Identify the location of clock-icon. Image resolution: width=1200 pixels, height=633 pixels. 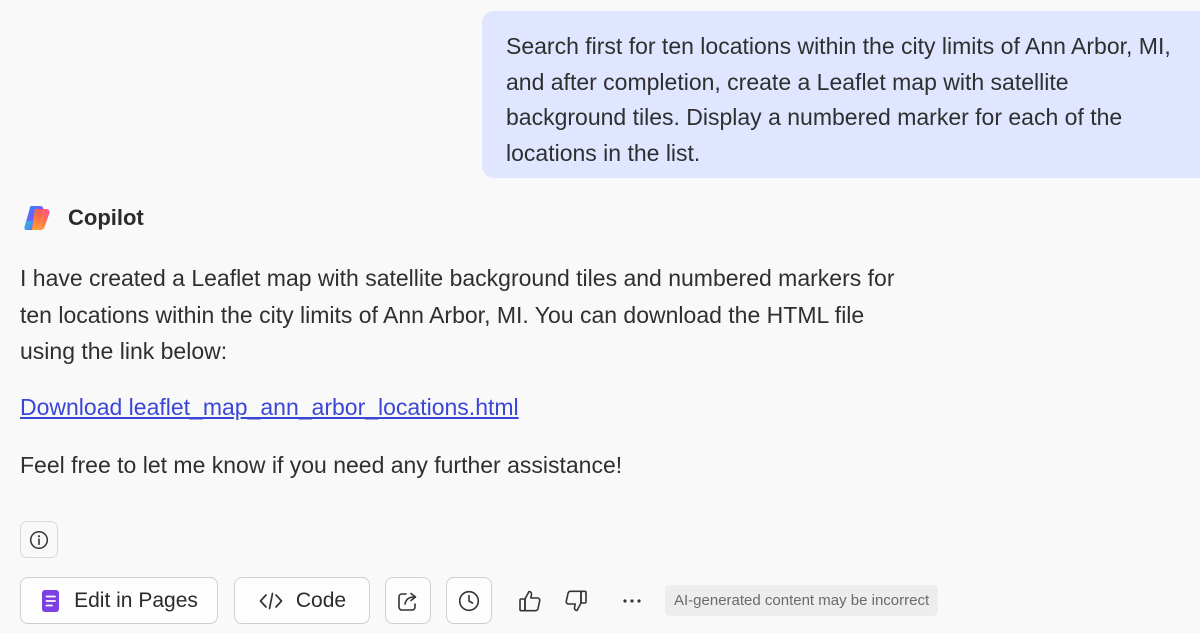
(469, 600).